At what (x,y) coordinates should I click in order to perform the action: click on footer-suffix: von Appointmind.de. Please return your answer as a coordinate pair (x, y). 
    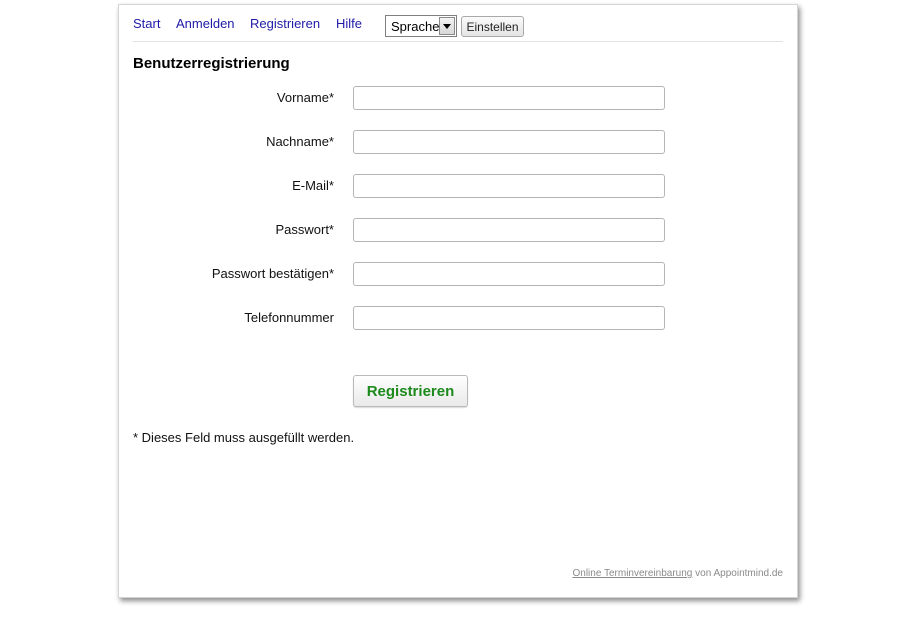
    Looking at the image, I should click on (739, 573).